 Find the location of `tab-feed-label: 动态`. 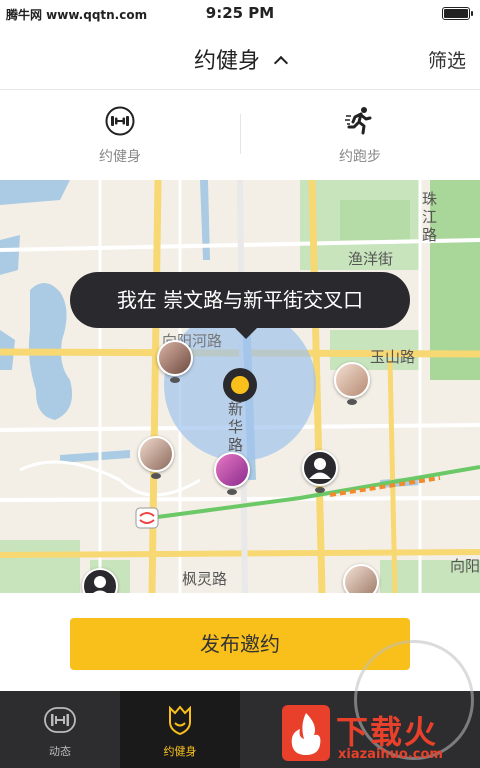

tab-feed-label: 动态 is located at coordinates (60, 751).